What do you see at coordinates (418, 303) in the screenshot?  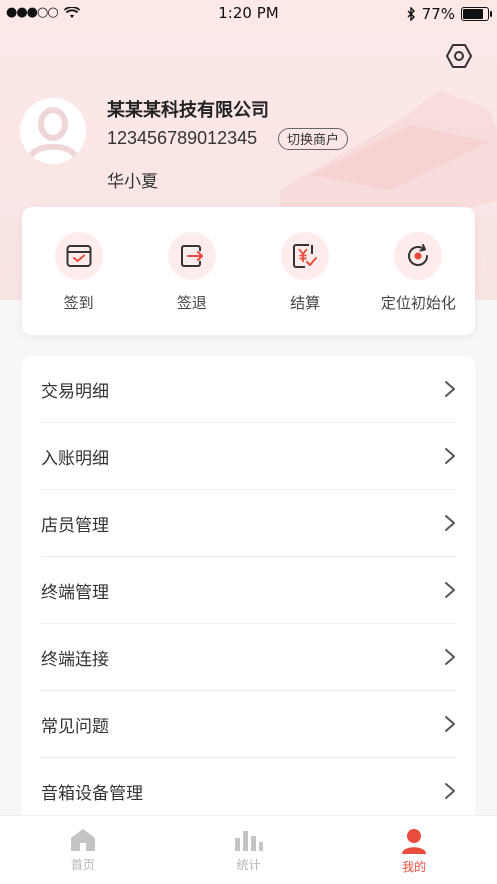 I see `location-init-label: 定位初始化` at bounding box center [418, 303].